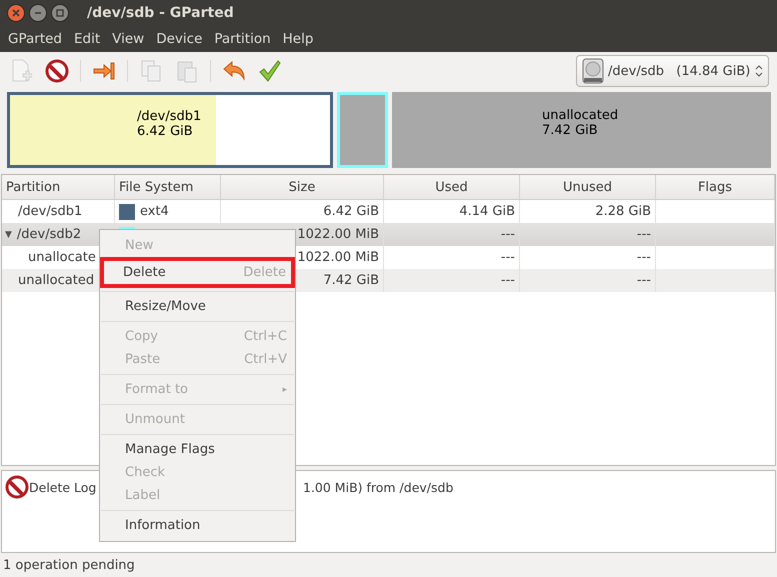 The height and width of the screenshot is (577, 777). I want to click on device-selector: /dev/sdb (14.84 GiB), so click(672, 71).